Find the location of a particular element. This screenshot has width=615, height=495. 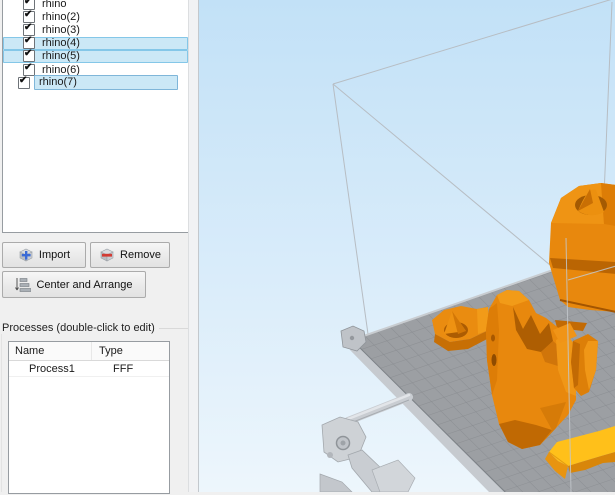

column-header-type: Type is located at coordinates (130, 351).